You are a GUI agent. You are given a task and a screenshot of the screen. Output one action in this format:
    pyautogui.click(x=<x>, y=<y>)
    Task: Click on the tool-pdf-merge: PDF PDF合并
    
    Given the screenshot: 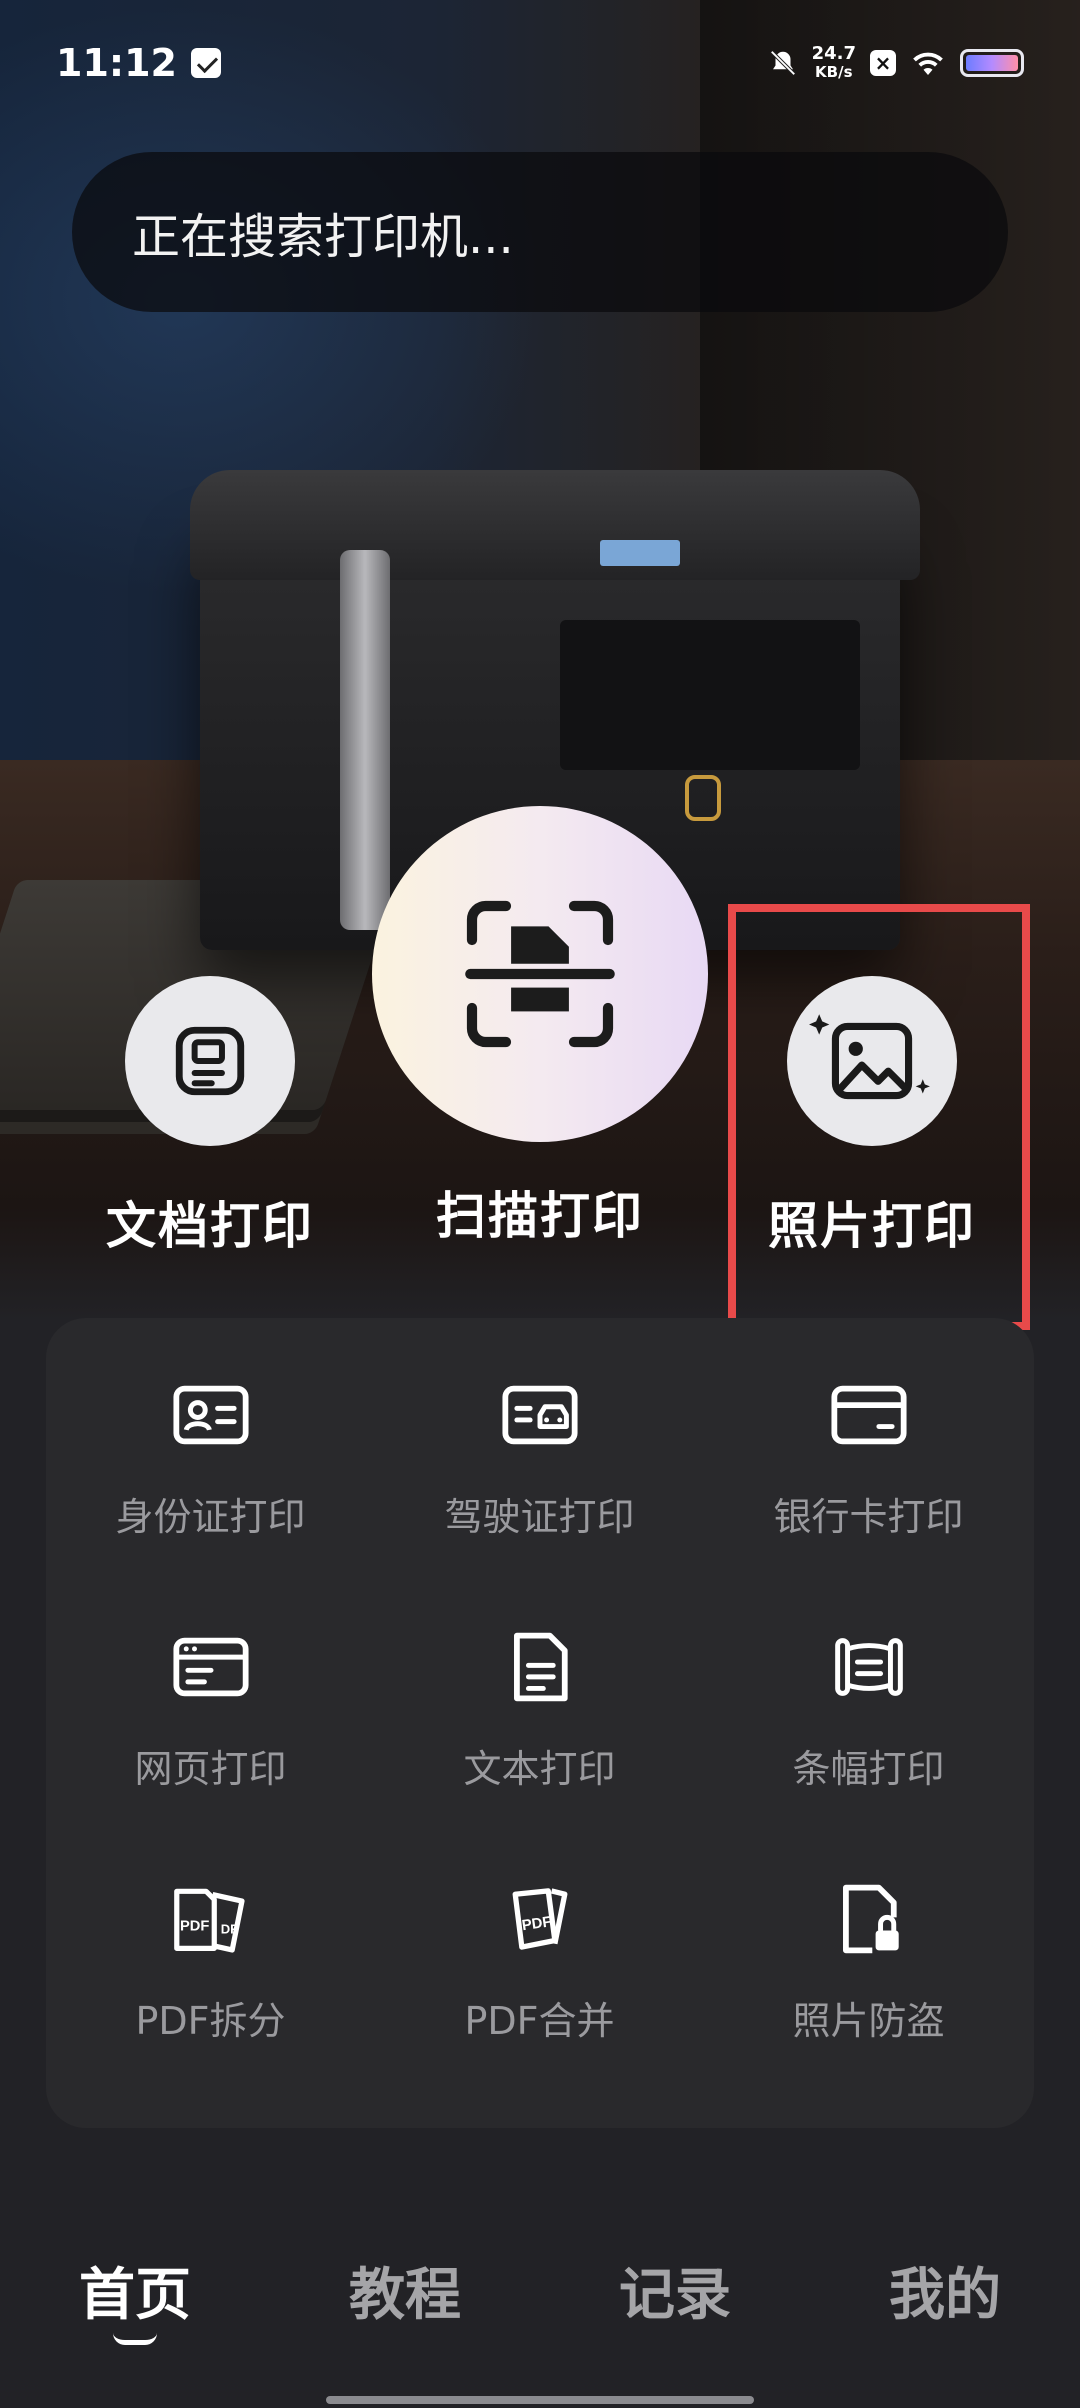 What is the action you would take?
    pyautogui.click(x=539, y=1947)
    